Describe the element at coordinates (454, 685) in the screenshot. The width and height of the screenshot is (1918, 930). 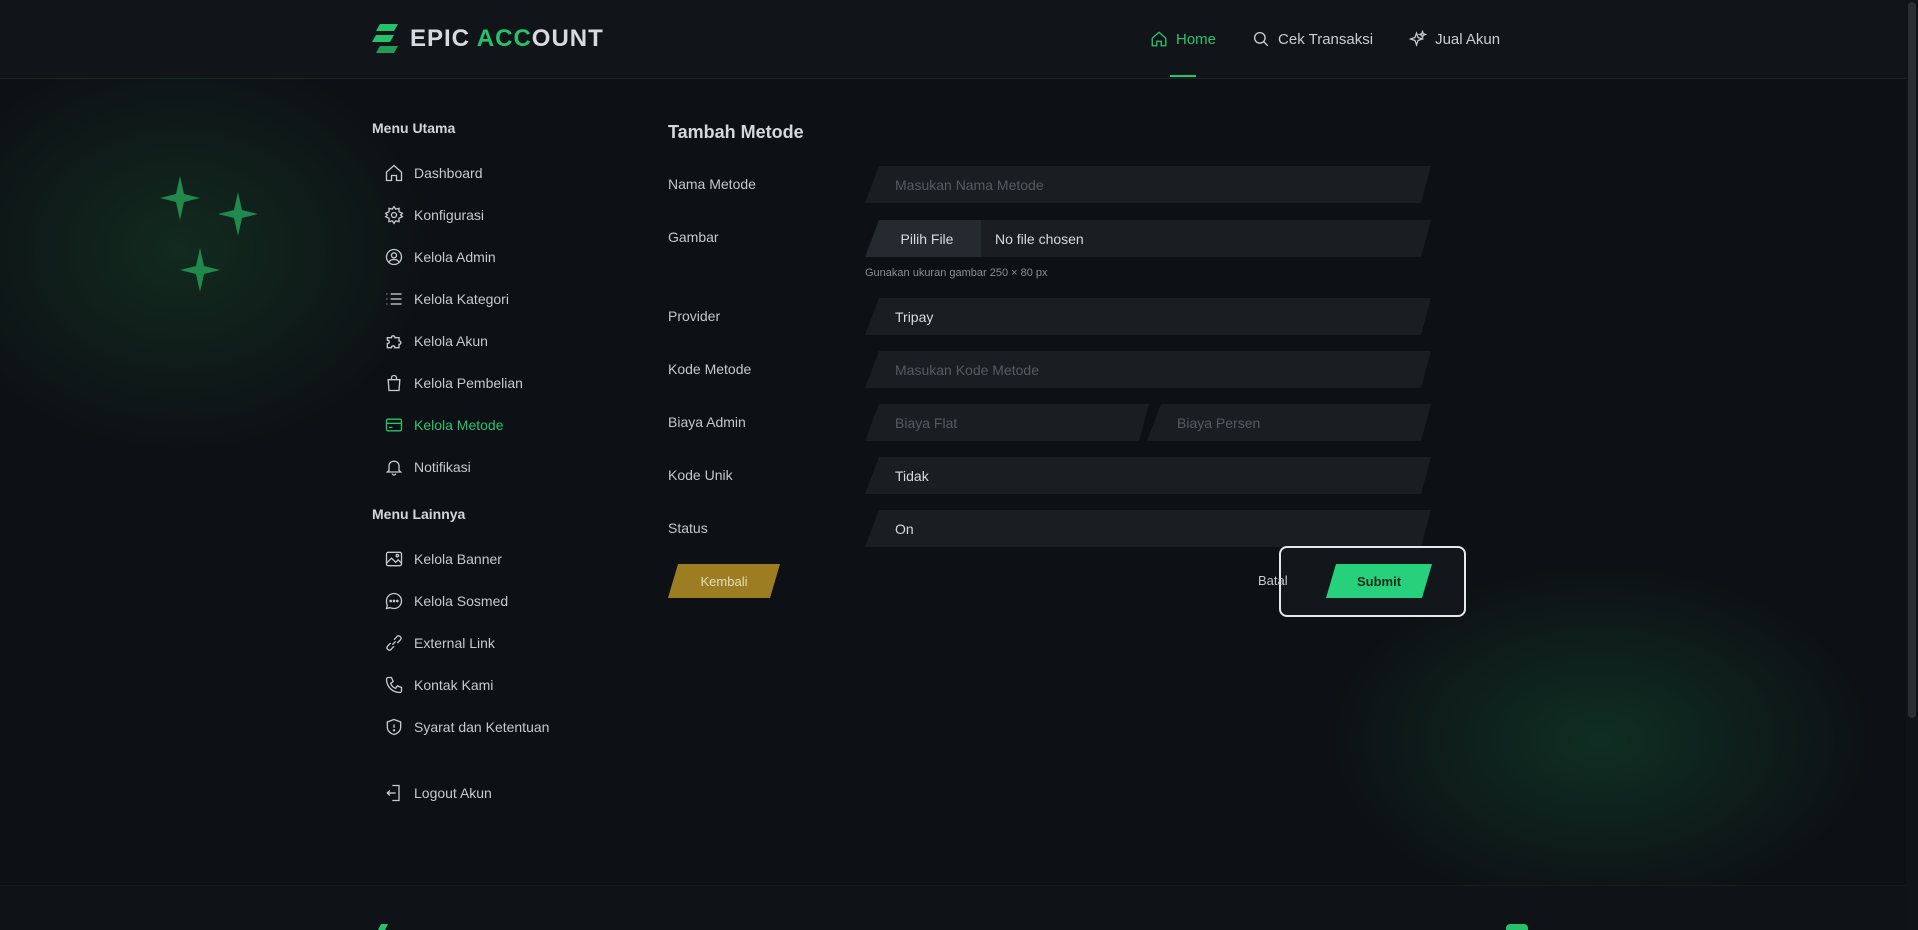
I see `sidebar-item-label: Kontak Kami` at that location.